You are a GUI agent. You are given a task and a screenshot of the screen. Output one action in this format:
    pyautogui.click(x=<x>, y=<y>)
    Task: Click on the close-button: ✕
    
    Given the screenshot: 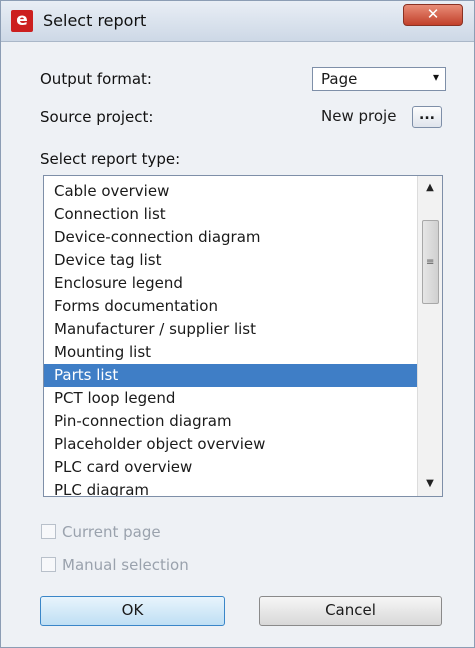 What is the action you would take?
    pyautogui.click(x=433, y=15)
    